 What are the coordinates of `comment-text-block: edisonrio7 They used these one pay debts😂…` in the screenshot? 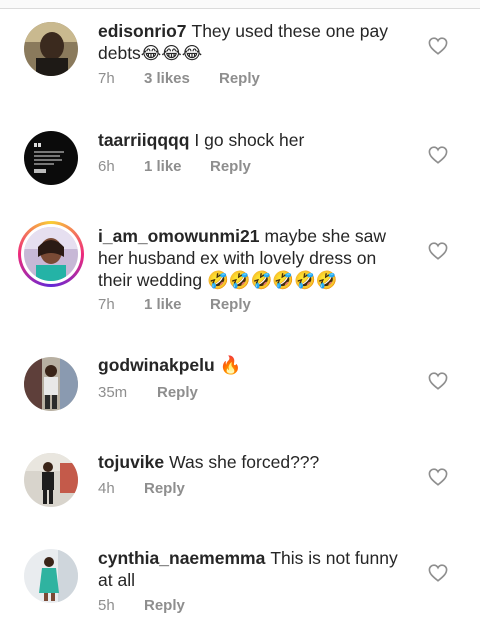 It's located at (253, 42).